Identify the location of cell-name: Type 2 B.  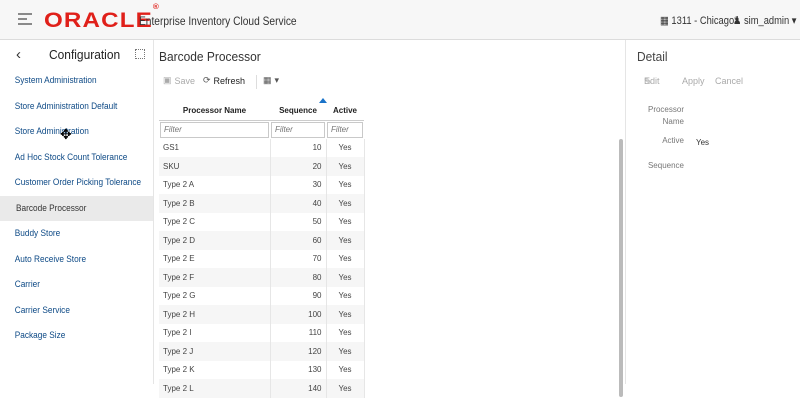
(215, 203).